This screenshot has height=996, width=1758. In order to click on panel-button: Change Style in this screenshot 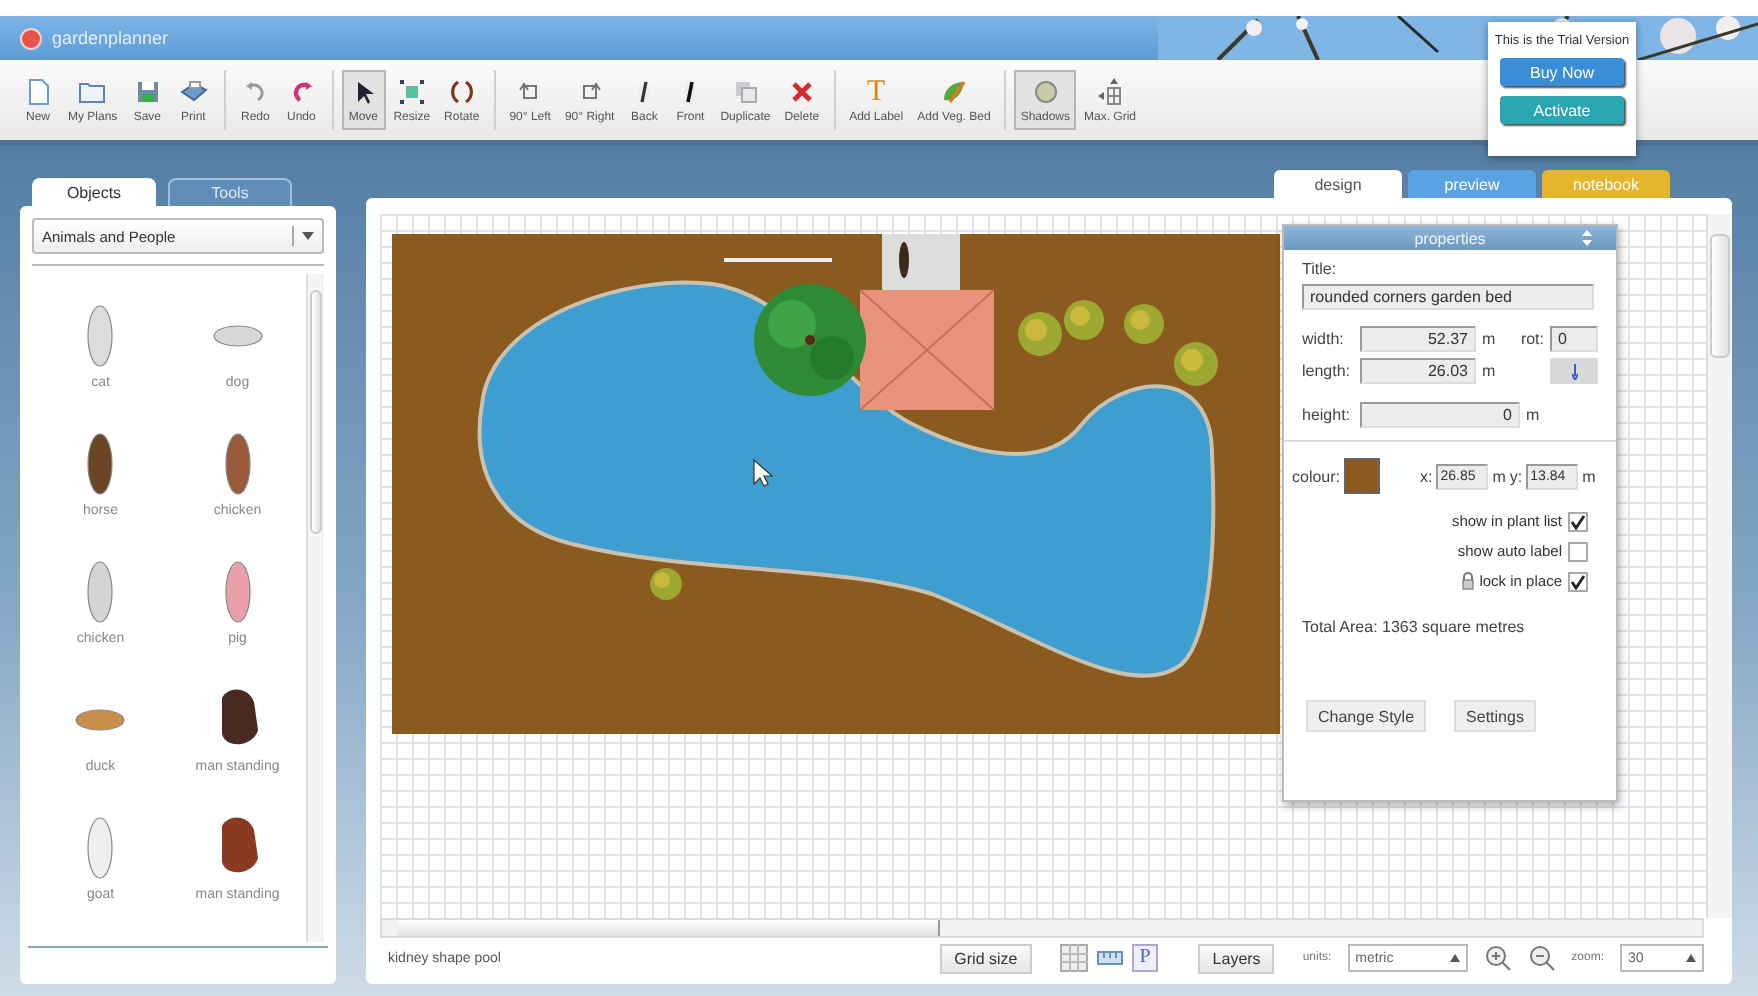, I will do `click(1366, 716)`.